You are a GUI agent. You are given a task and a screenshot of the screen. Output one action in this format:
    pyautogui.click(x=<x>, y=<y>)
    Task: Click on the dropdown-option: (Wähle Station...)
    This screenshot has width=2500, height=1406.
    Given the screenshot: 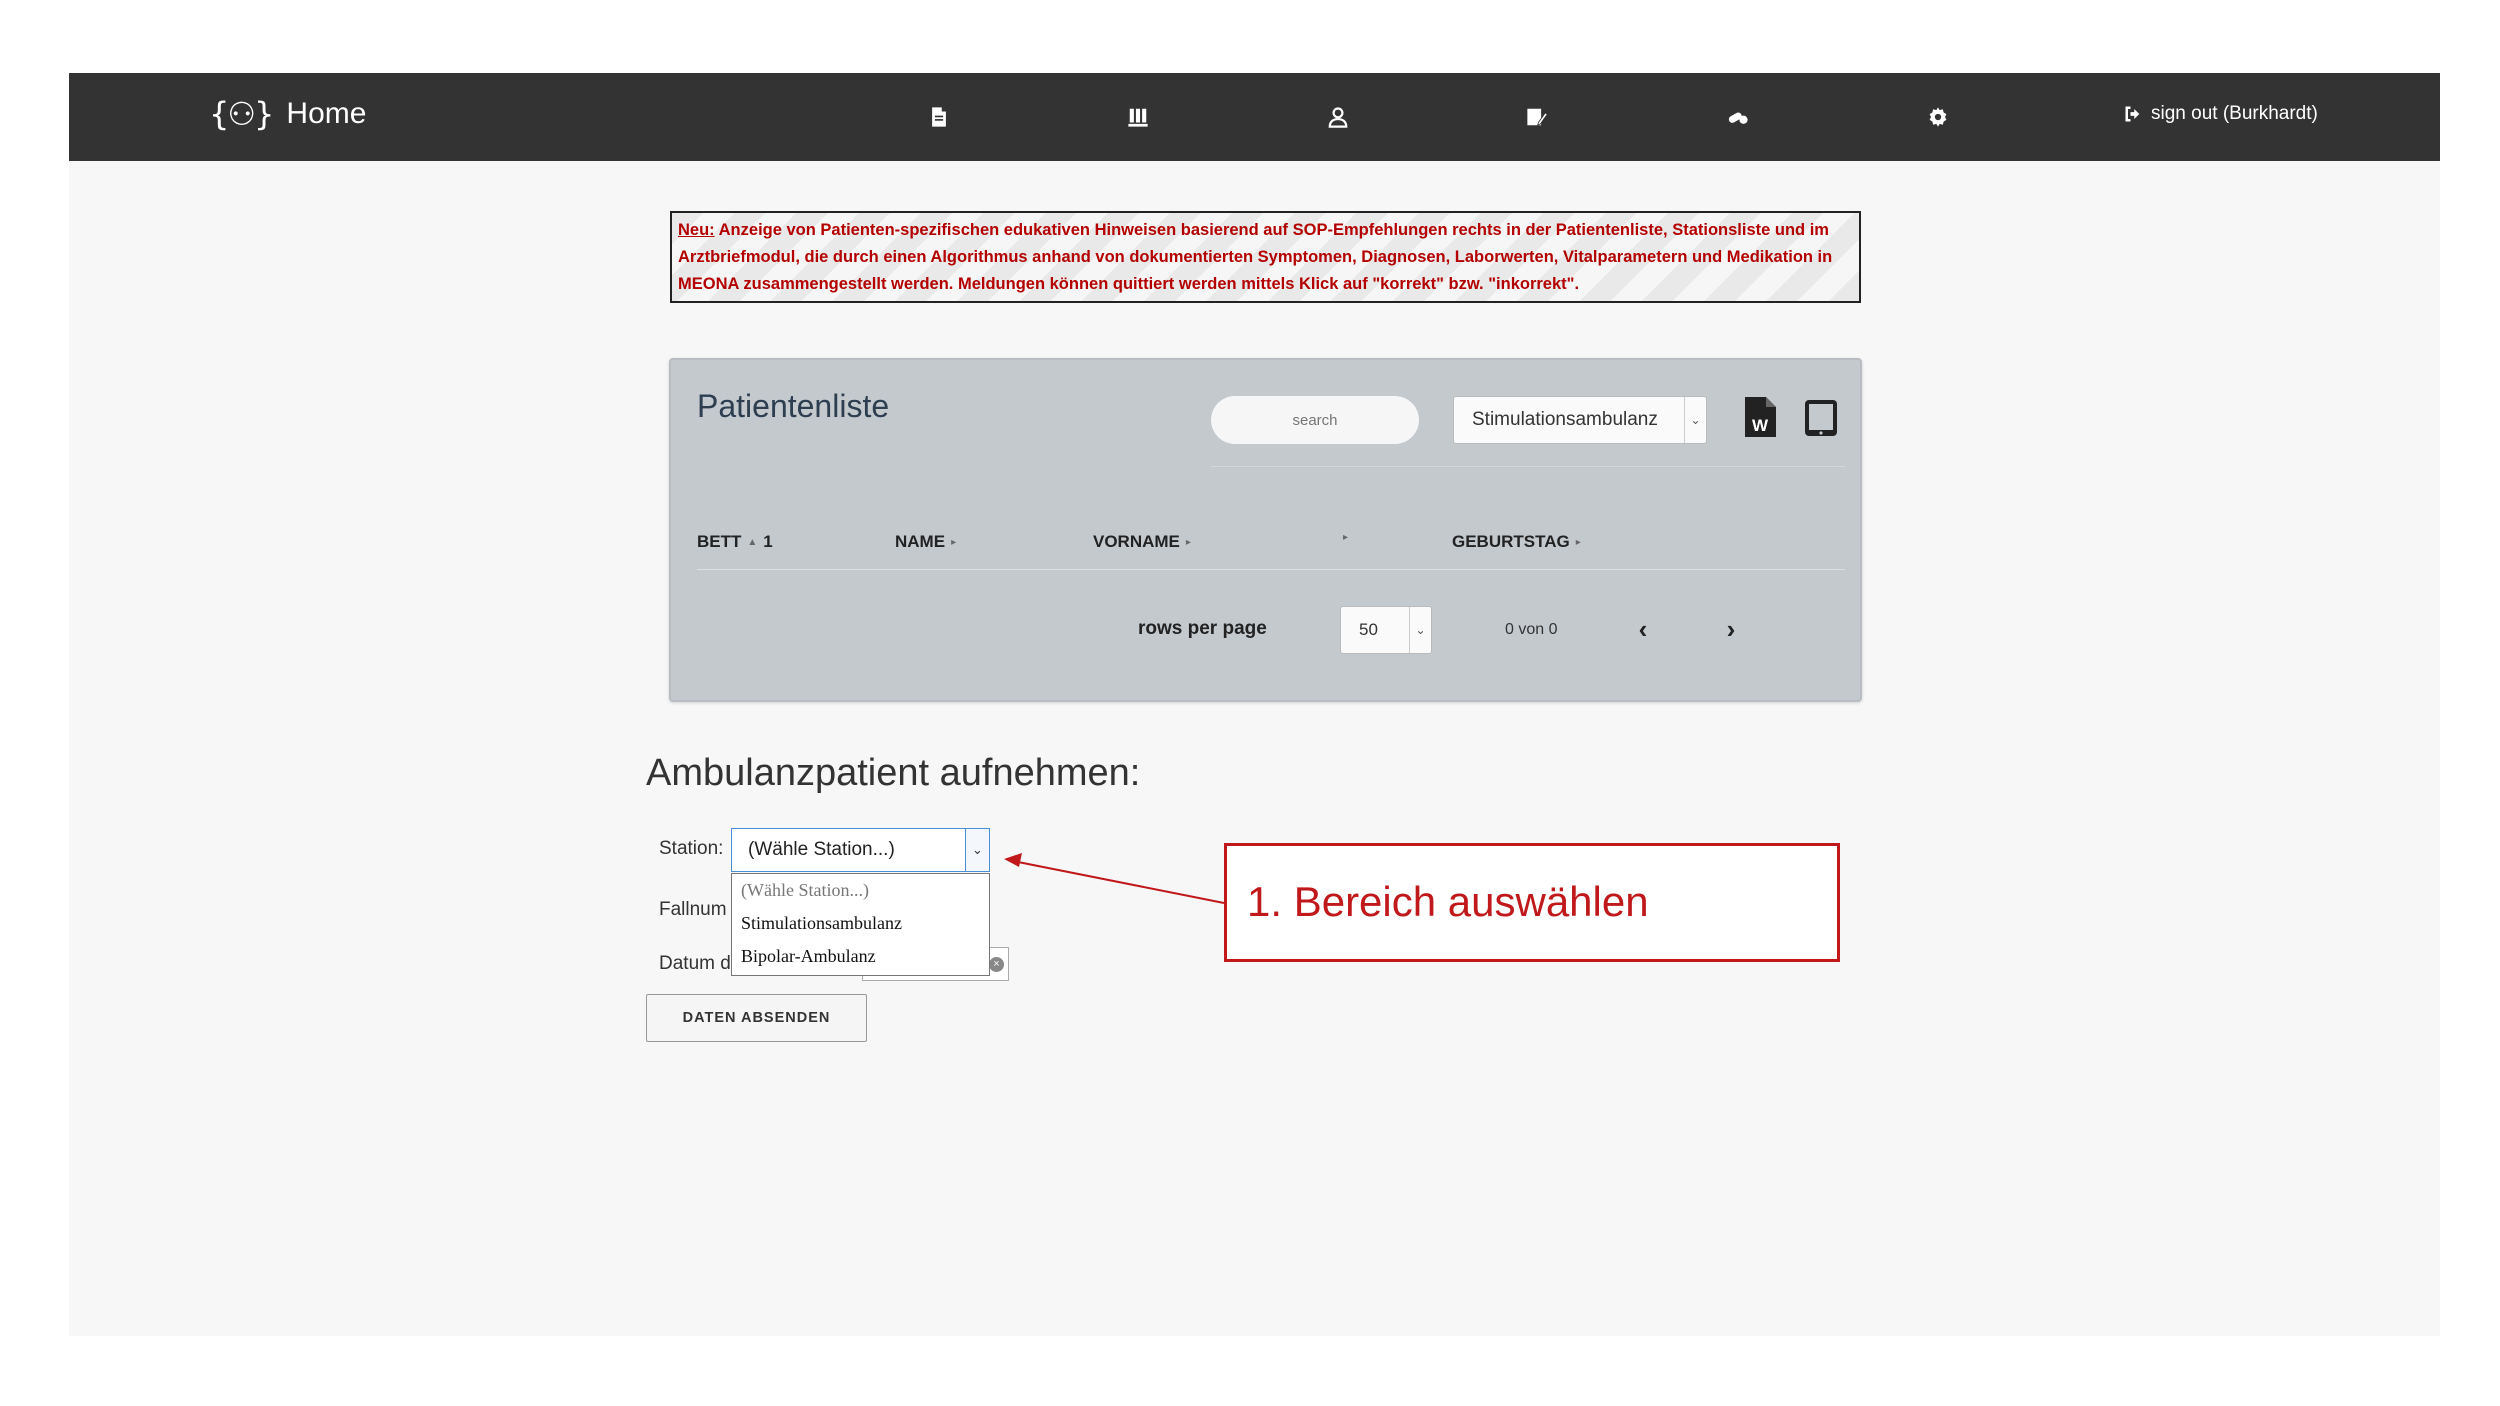 What is the action you would take?
    pyautogui.click(x=860, y=890)
    